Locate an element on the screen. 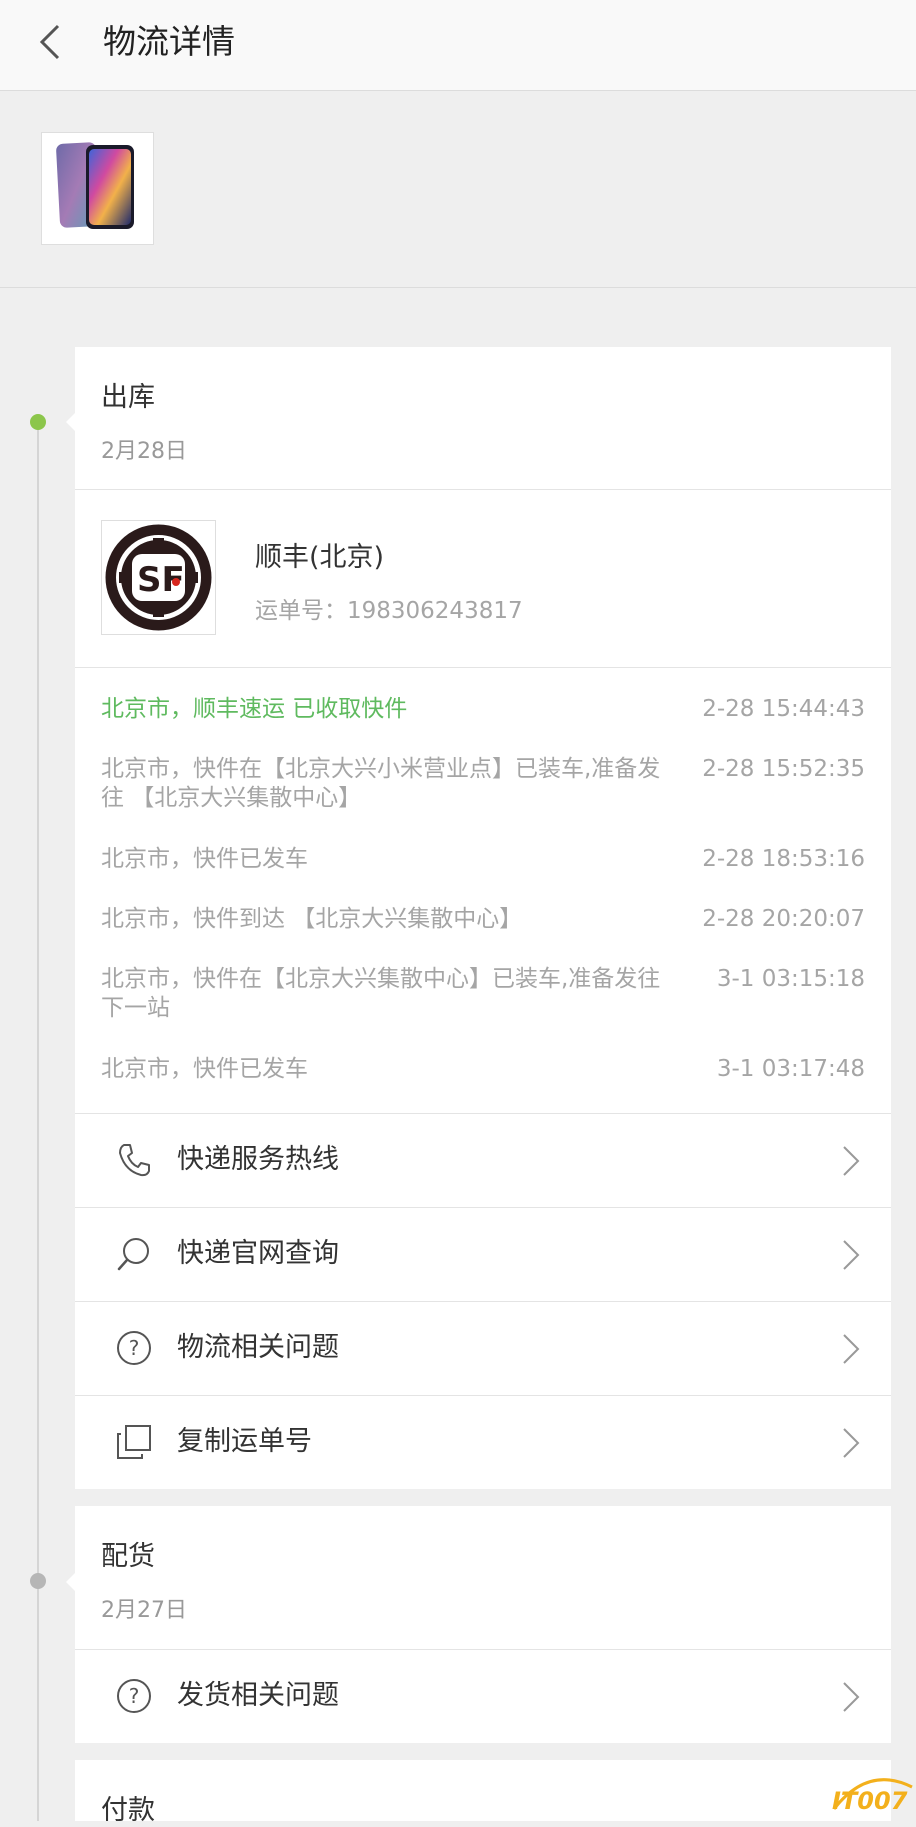 The height and width of the screenshot is (1827, 916). watermark-text: IT007 is located at coordinates (870, 1801).